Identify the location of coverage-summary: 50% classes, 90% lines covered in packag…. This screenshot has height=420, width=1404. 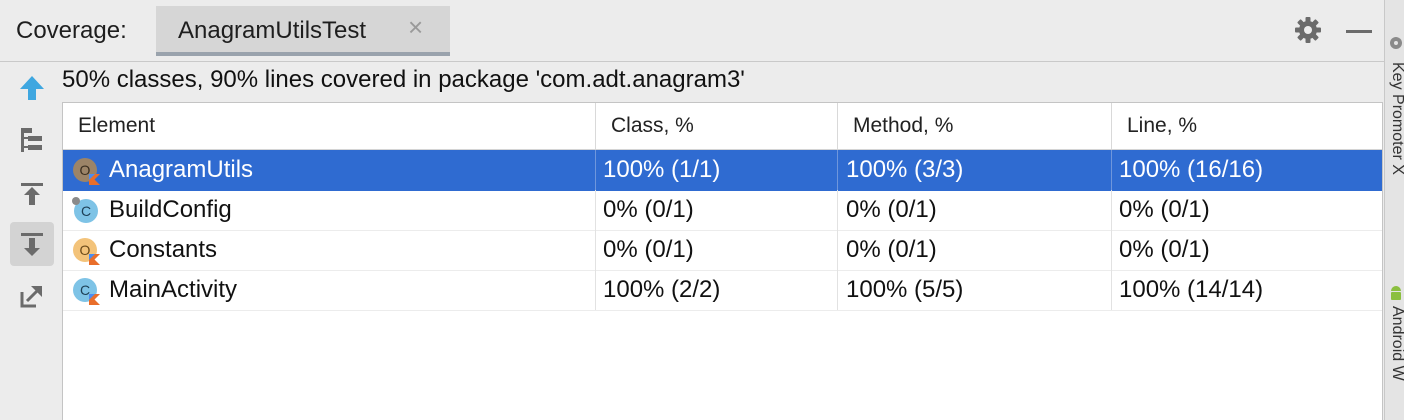
(403, 79).